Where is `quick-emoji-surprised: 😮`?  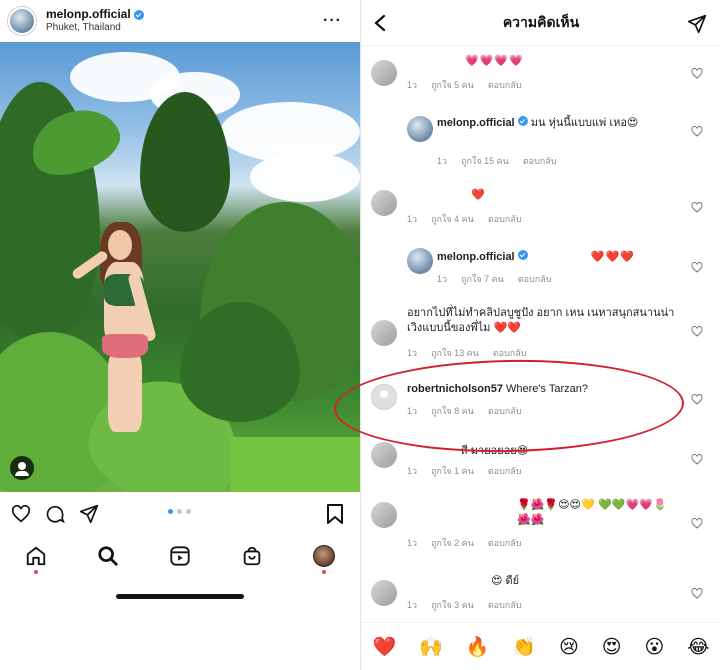 quick-emoji-surprised: 😮 is located at coordinates (655, 647).